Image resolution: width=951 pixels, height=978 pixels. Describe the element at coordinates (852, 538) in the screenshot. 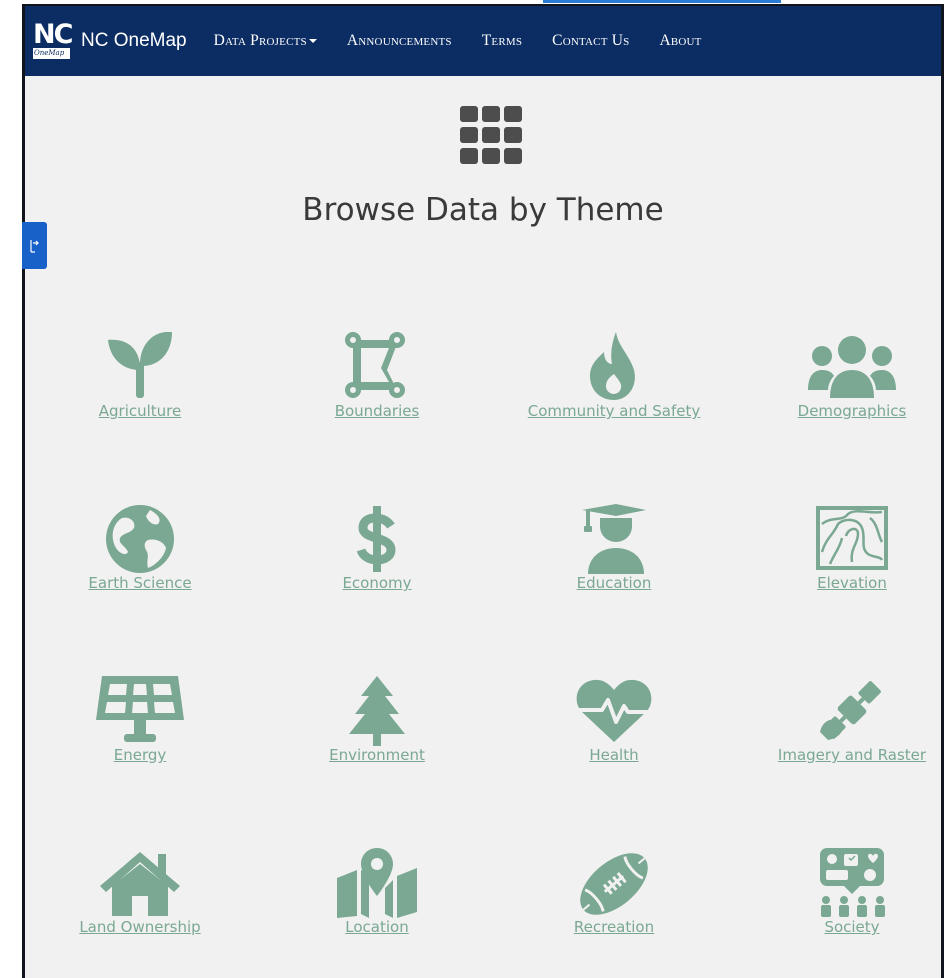

I see `topo-map-icon` at that location.